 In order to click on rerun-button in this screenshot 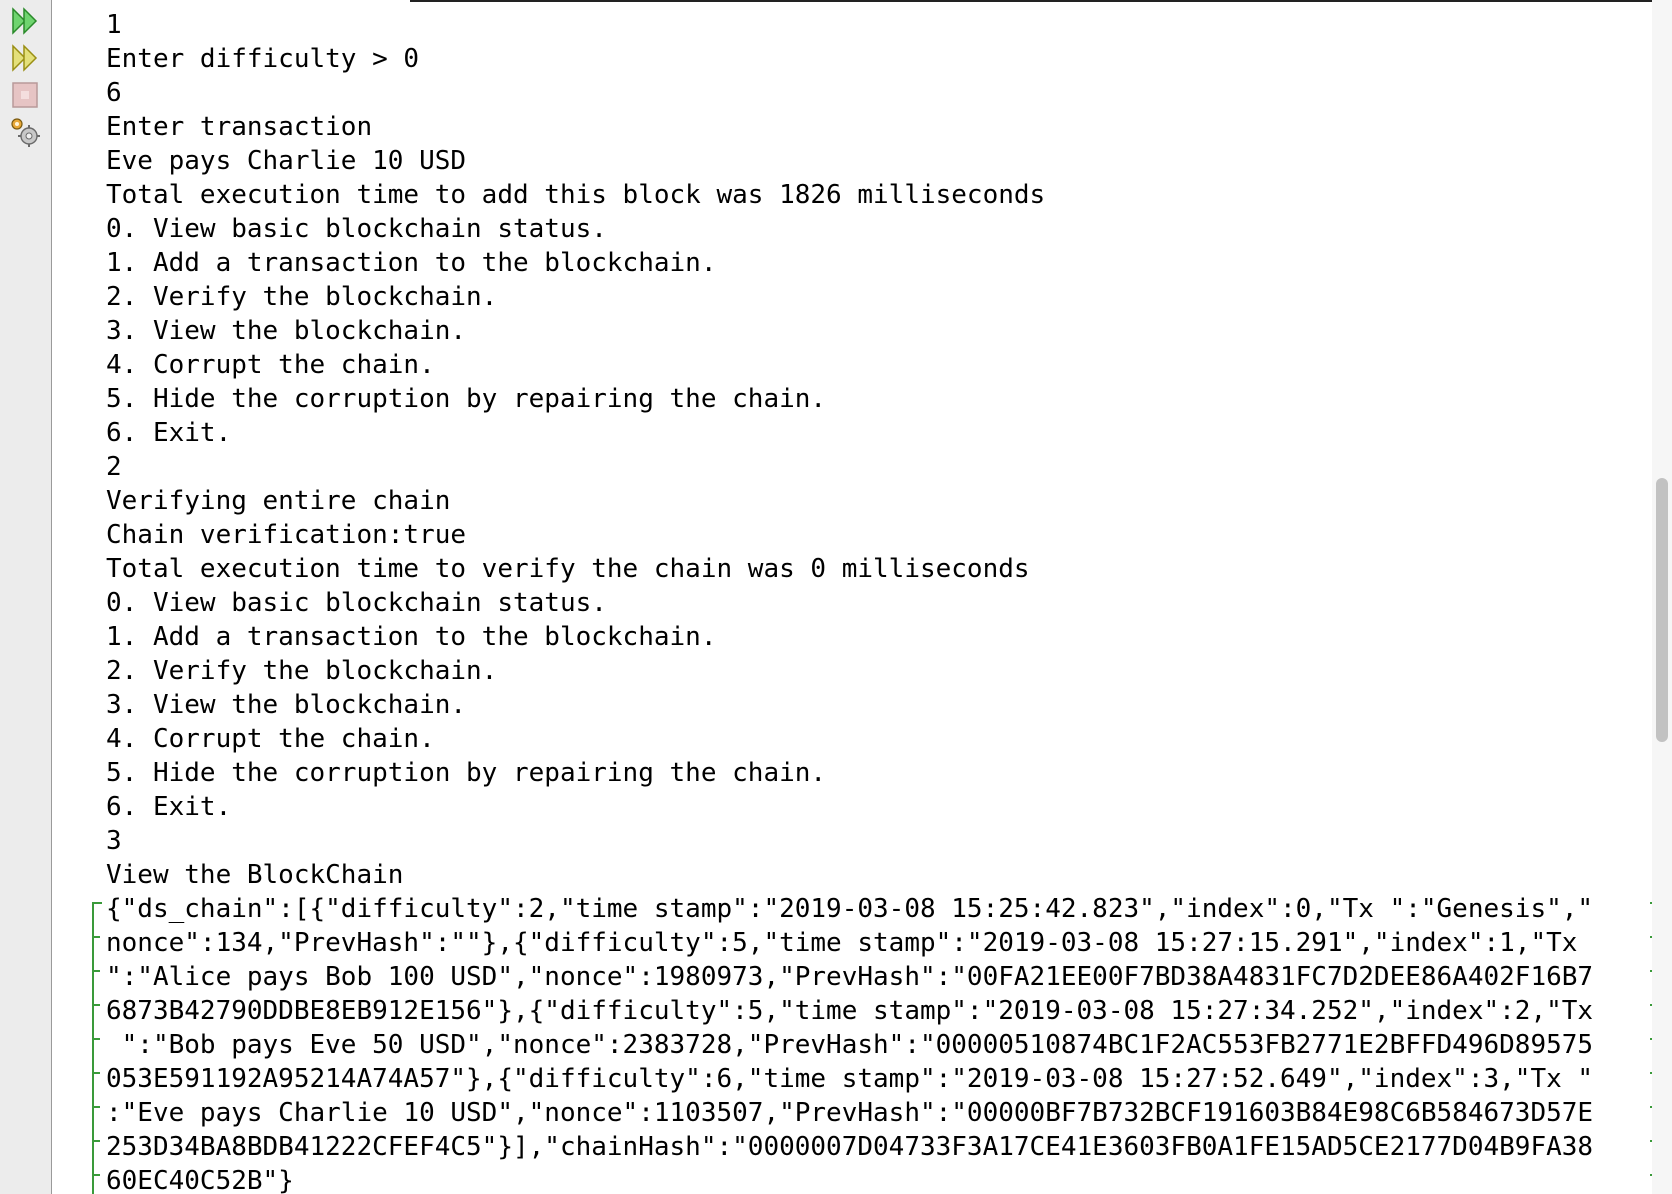, I will do `click(25, 21)`.